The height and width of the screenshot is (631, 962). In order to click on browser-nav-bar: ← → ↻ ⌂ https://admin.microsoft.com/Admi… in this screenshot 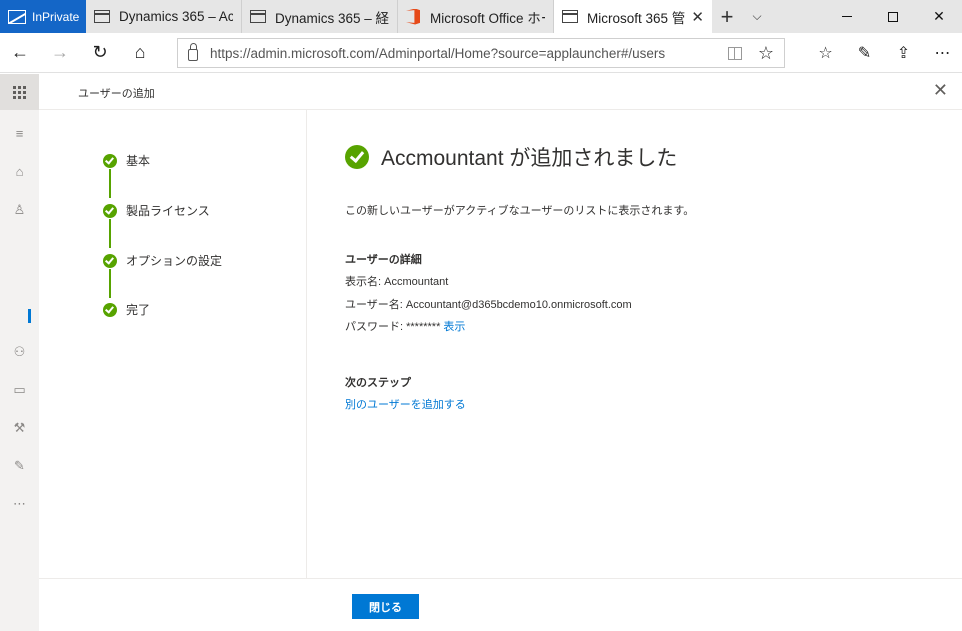, I will do `click(481, 53)`.